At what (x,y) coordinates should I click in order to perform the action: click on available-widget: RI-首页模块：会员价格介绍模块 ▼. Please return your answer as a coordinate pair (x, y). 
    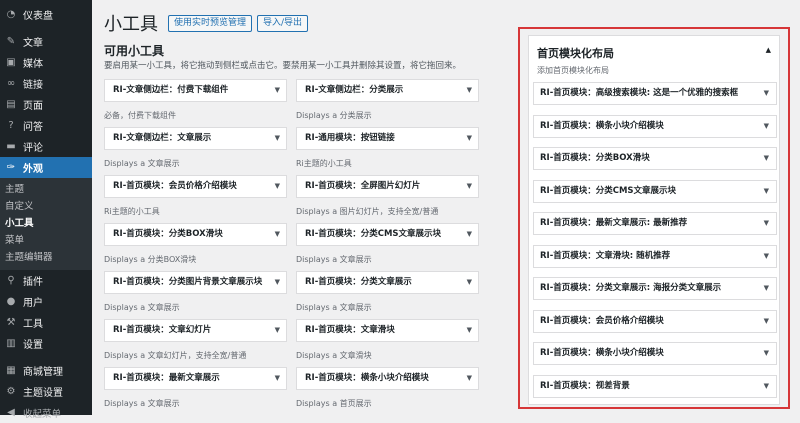
    Looking at the image, I should click on (195, 186).